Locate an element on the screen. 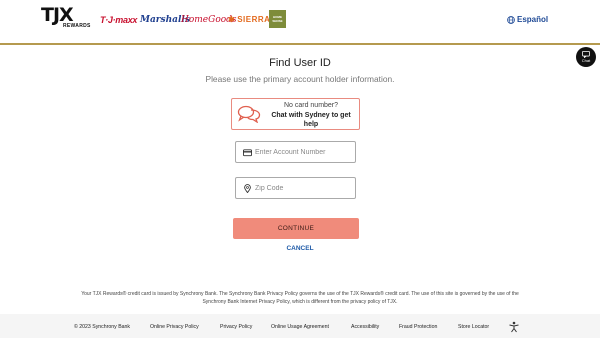 The image size is (600, 338). chat-bubbles-icon is located at coordinates (249, 114).